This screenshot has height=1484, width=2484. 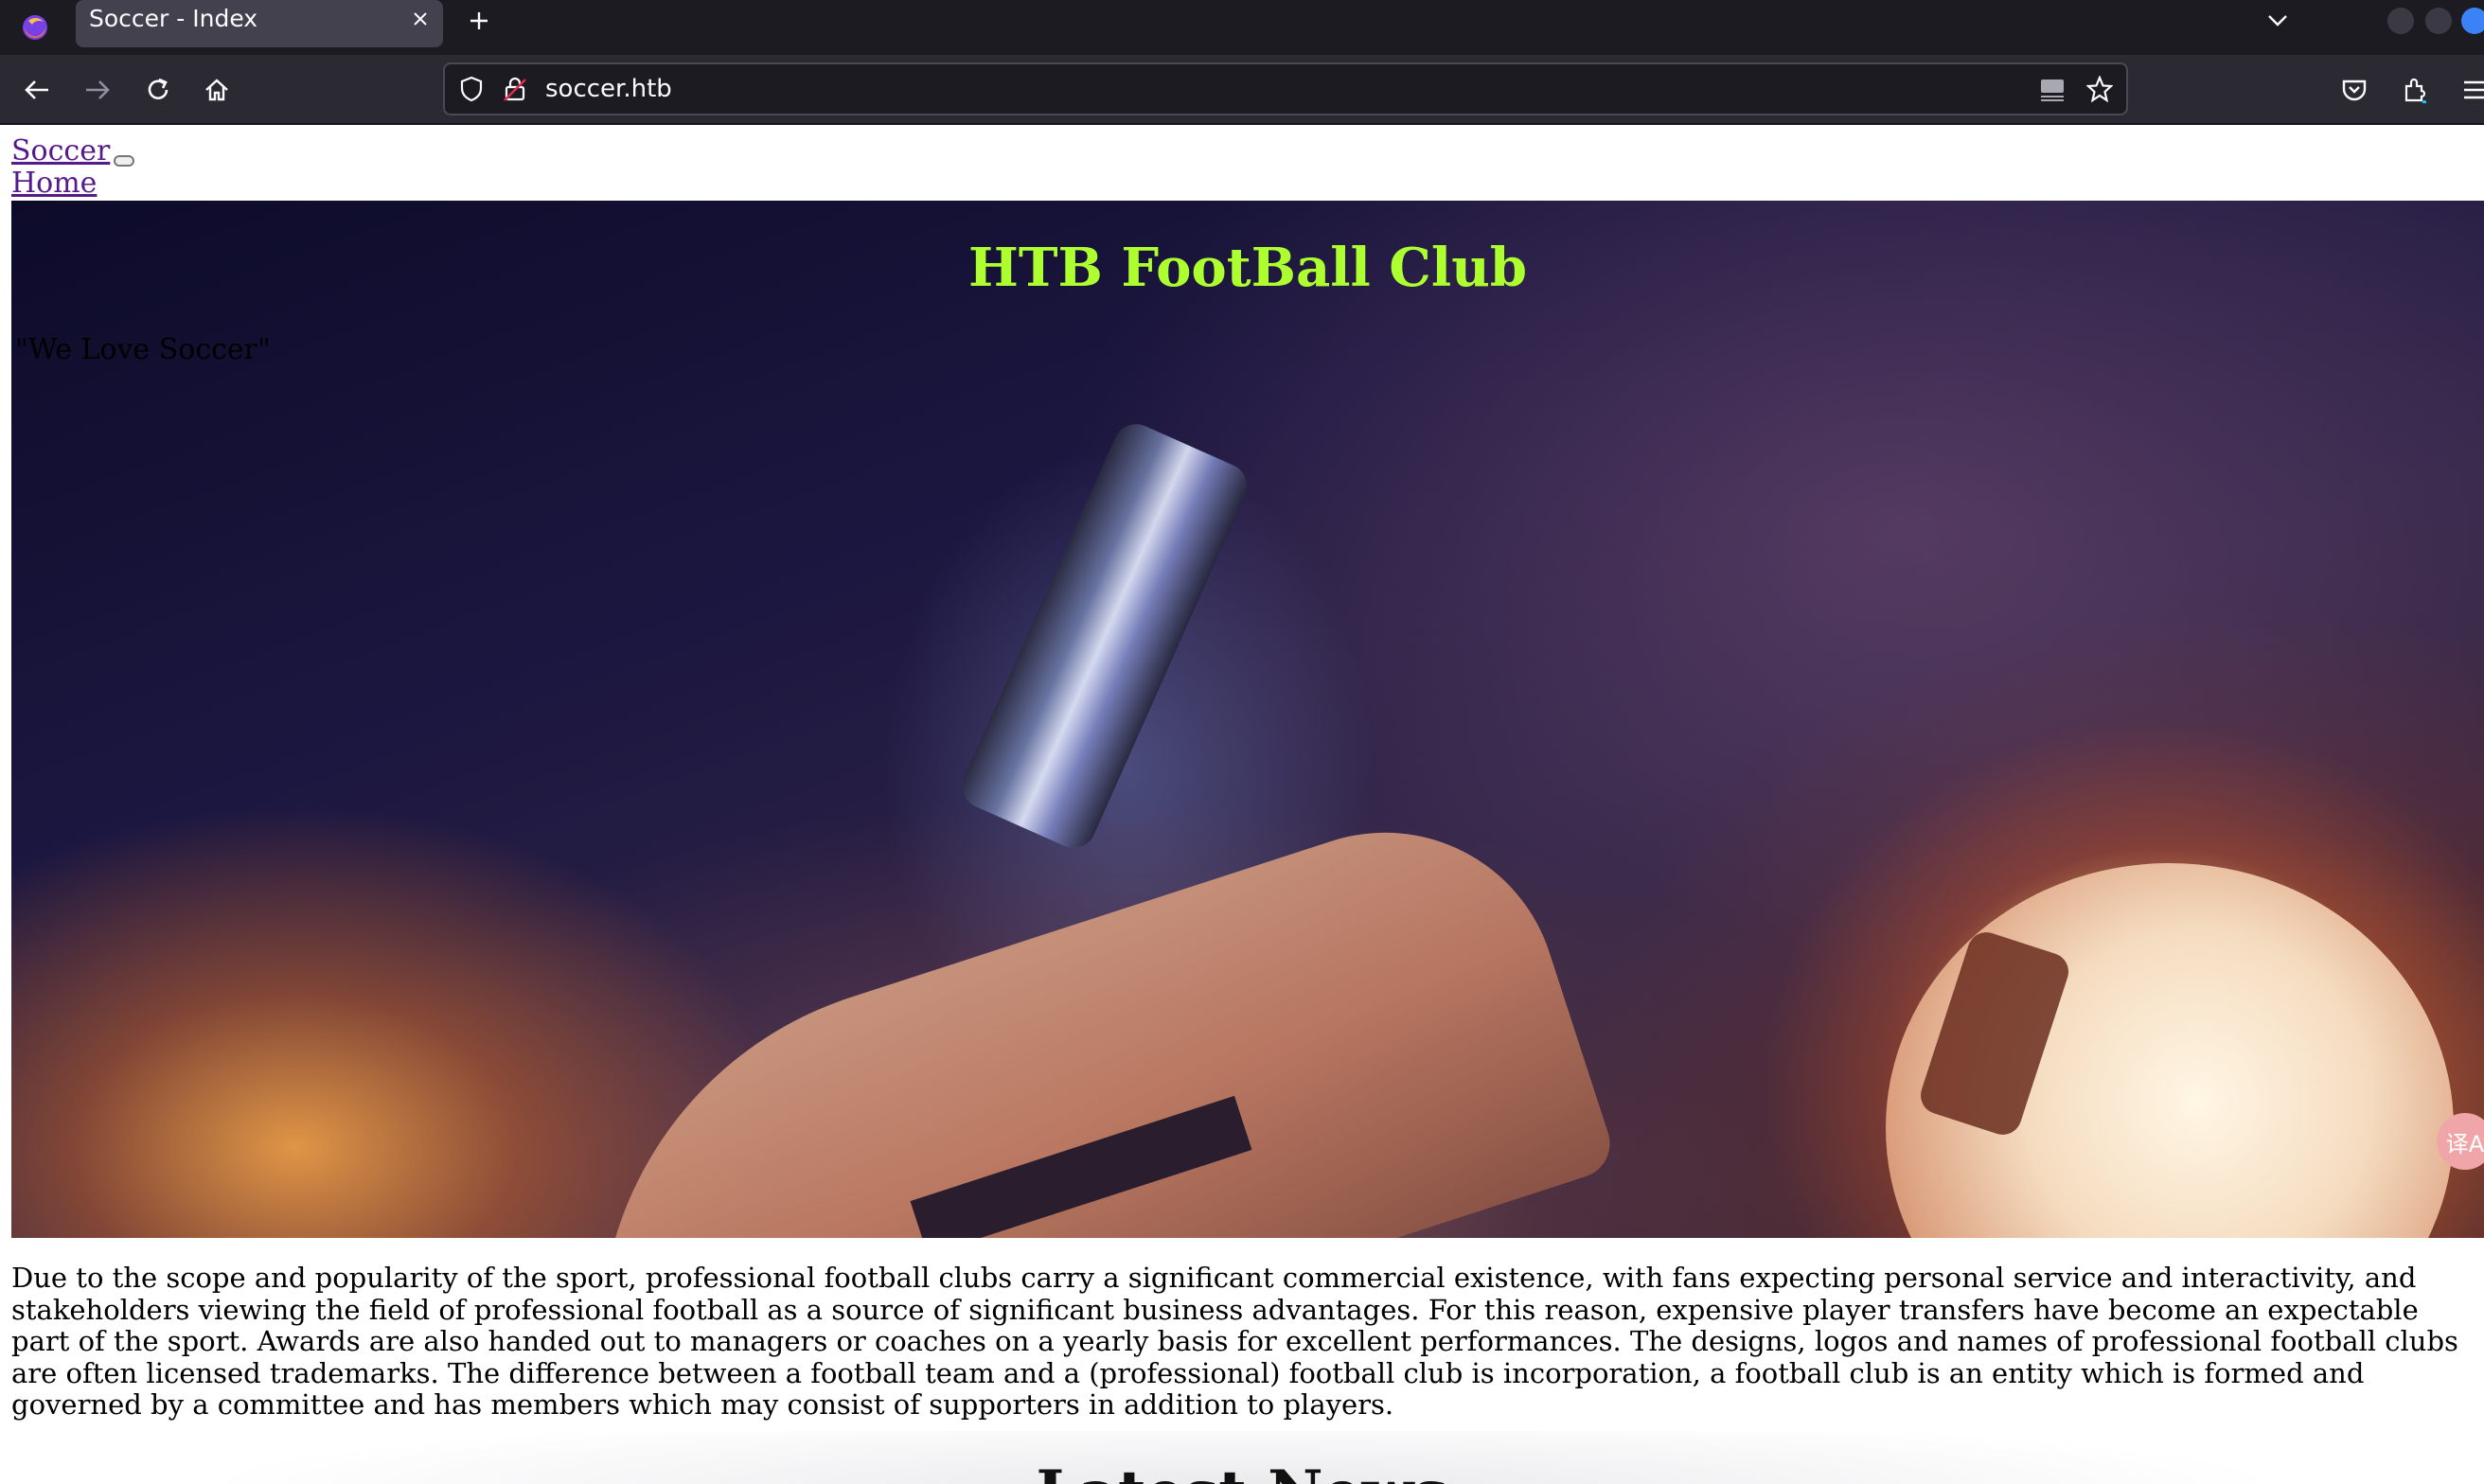 I want to click on firefox-logo-icon, so click(x=35, y=27).